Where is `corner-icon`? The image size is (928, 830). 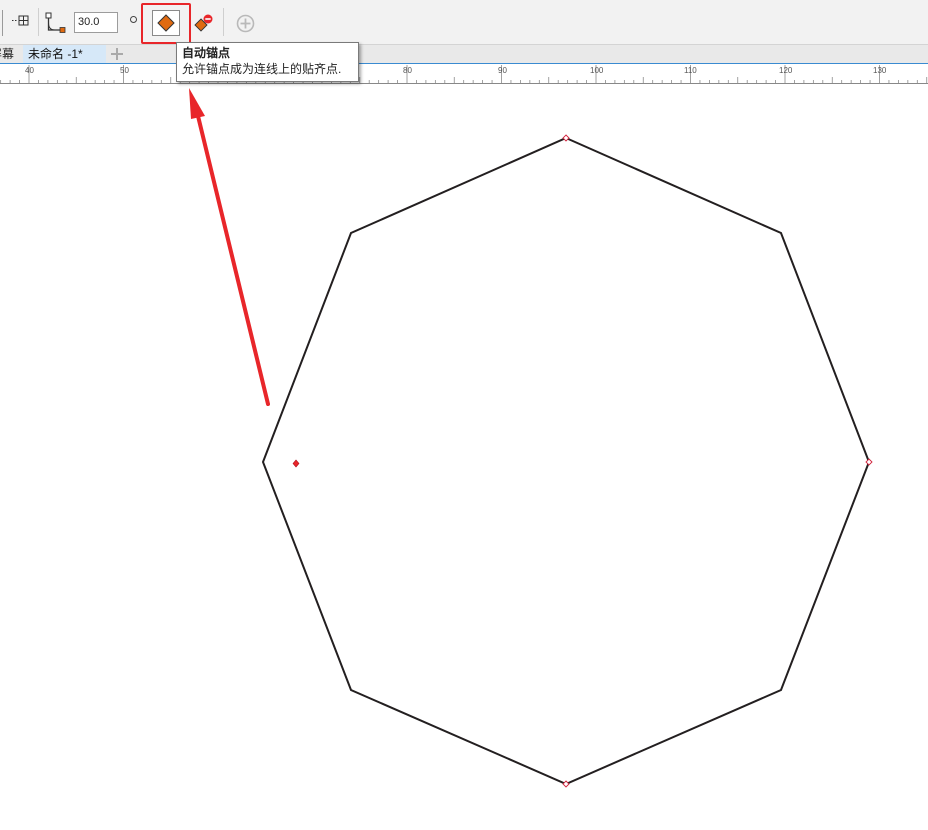
corner-icon is located at coordinates (56, 23).